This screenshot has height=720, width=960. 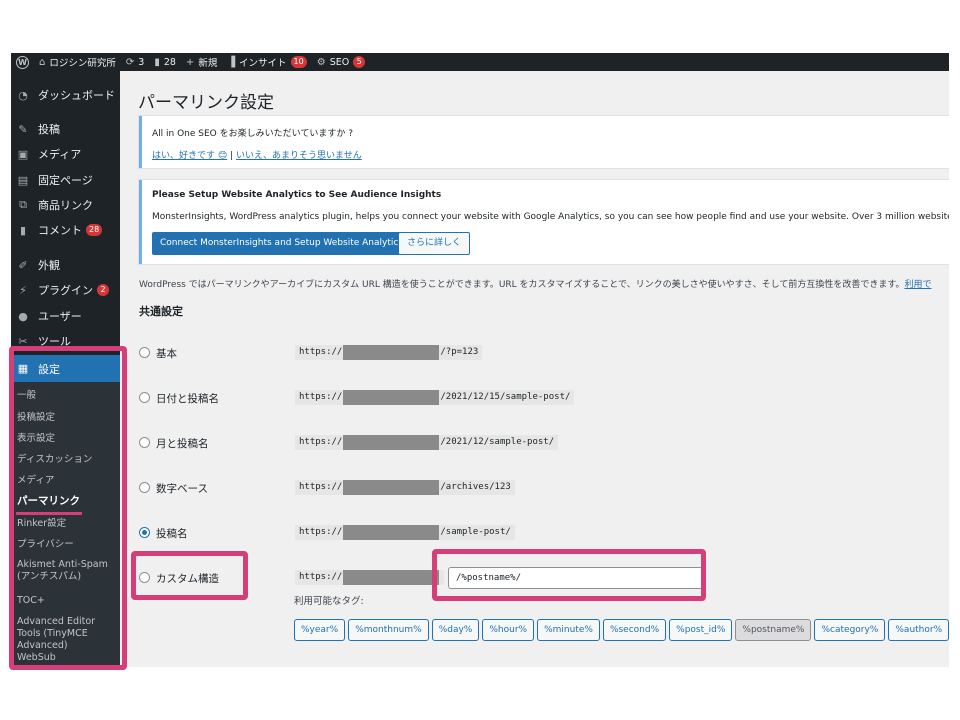 I want to click on plugins-badge: 2, so click(x=103, y=290).